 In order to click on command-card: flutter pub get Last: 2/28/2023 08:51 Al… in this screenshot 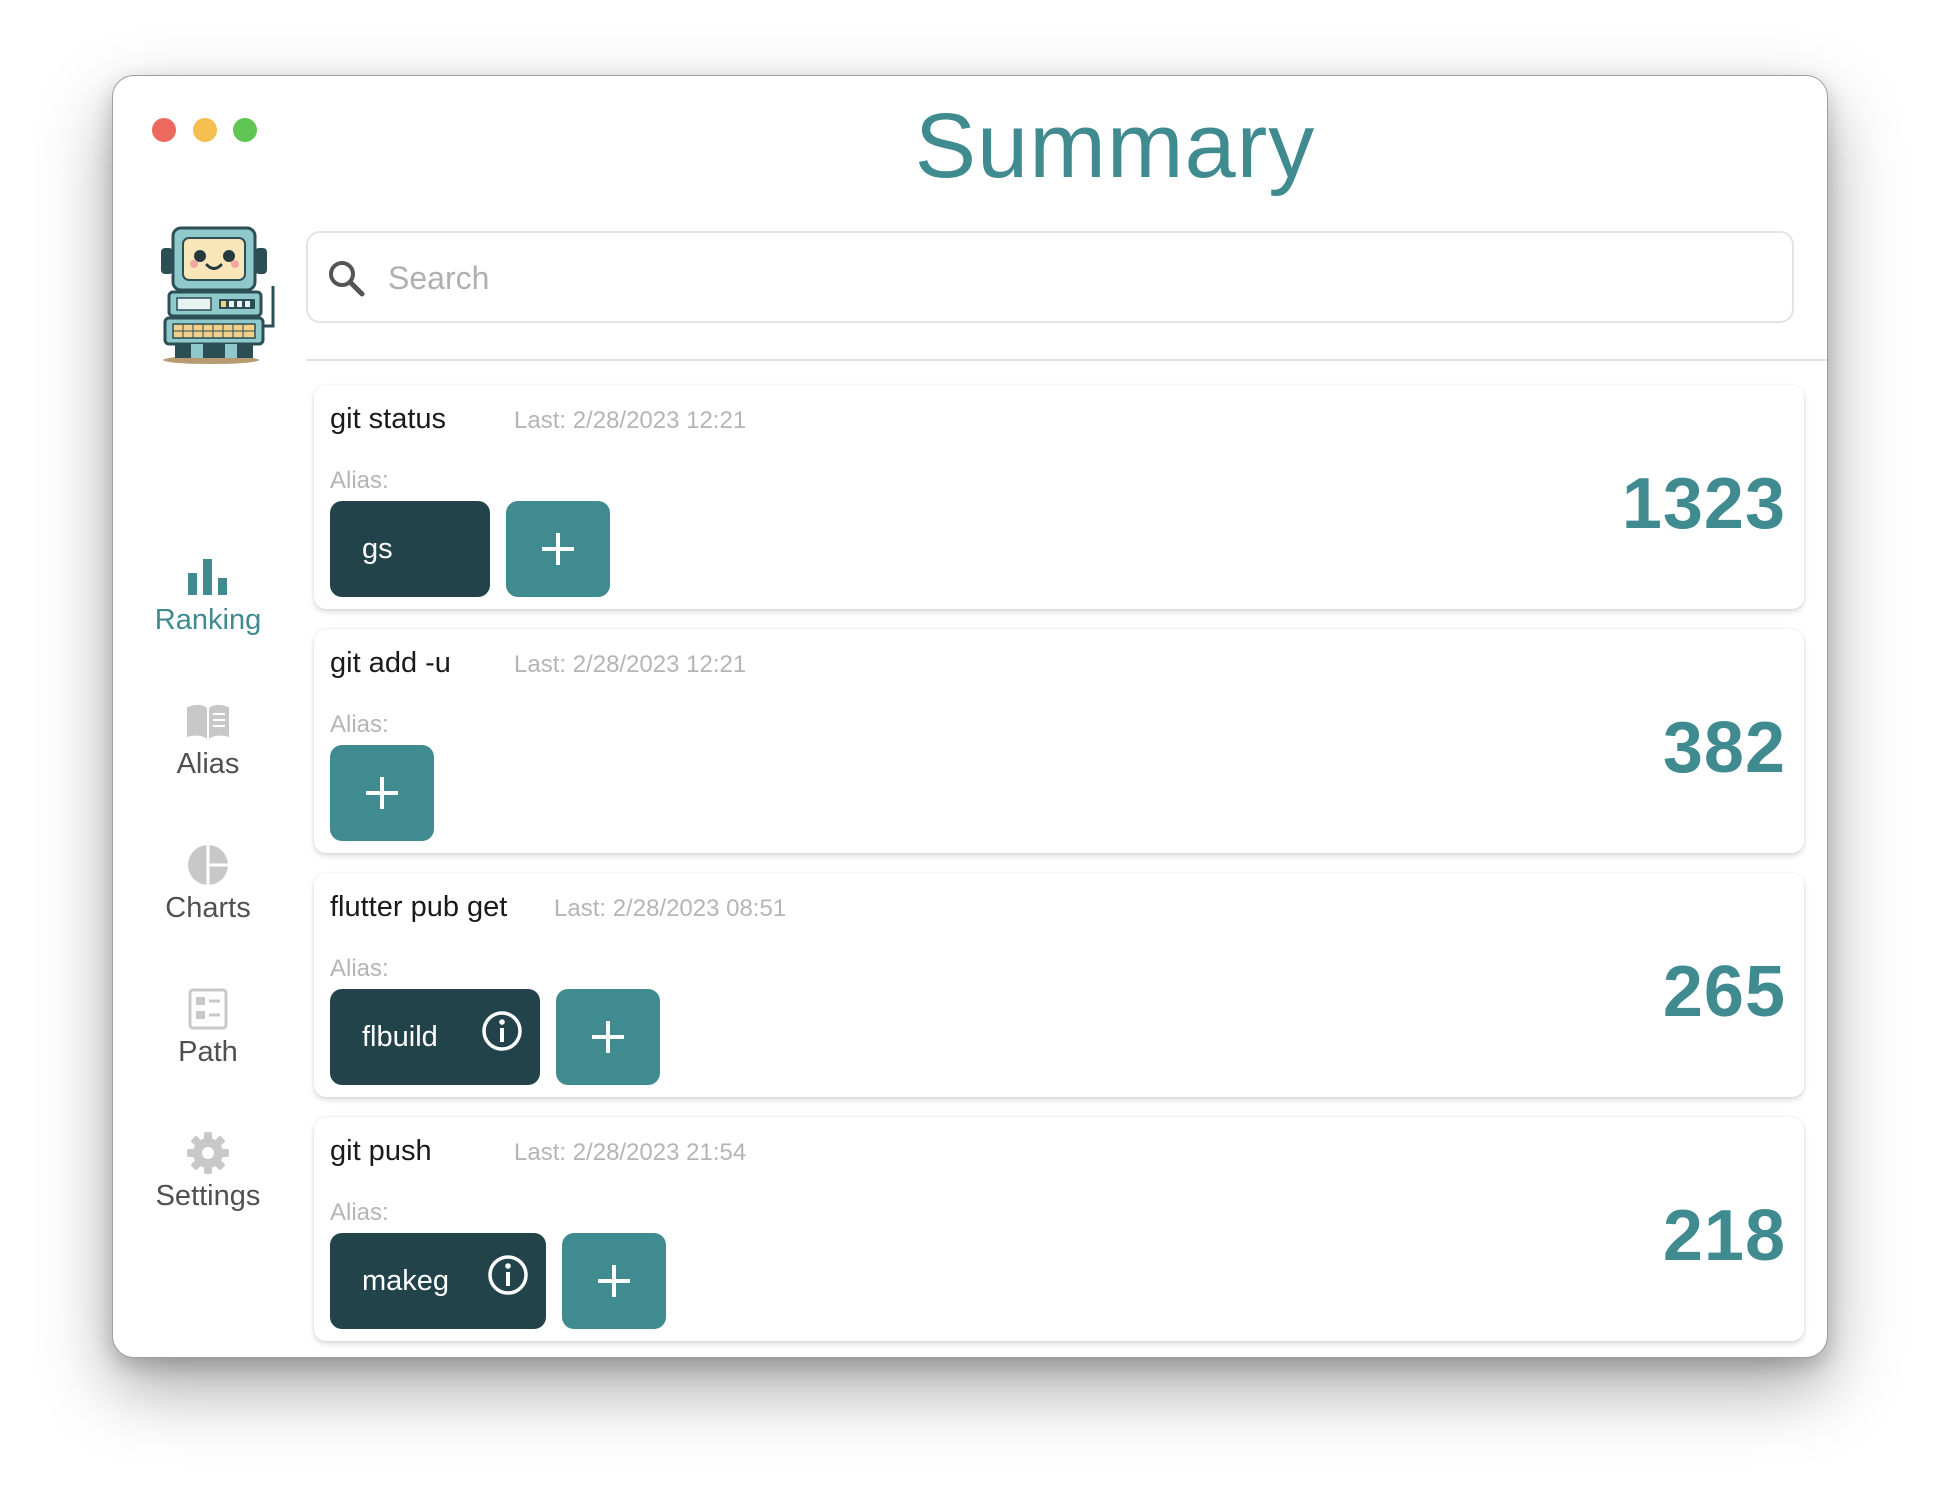, I will do `click(1059, 985)`.